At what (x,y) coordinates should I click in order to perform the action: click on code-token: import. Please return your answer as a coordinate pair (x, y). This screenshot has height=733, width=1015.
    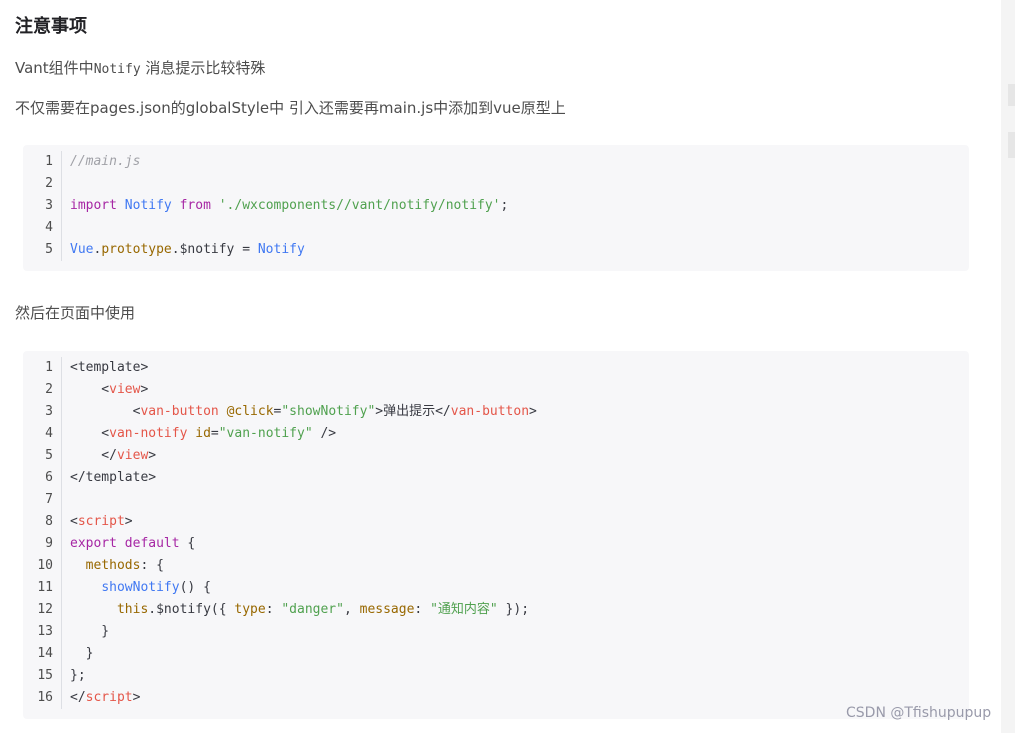
    Looking at the image, I should click on (93, 205).